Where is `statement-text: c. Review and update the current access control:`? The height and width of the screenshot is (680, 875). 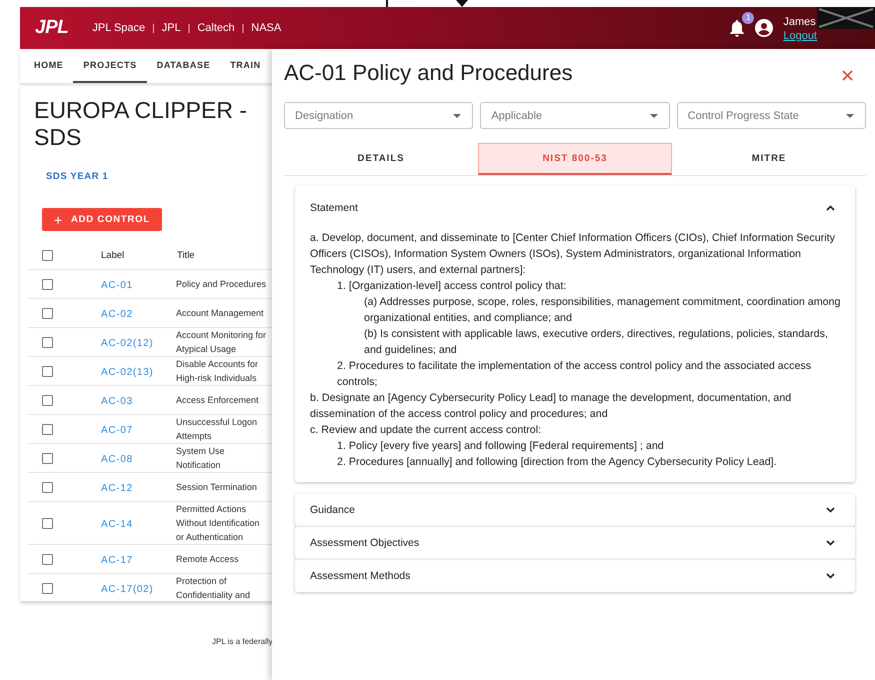
statement-text: c. Review and update the current access control: is located at coordinates (426, 430).